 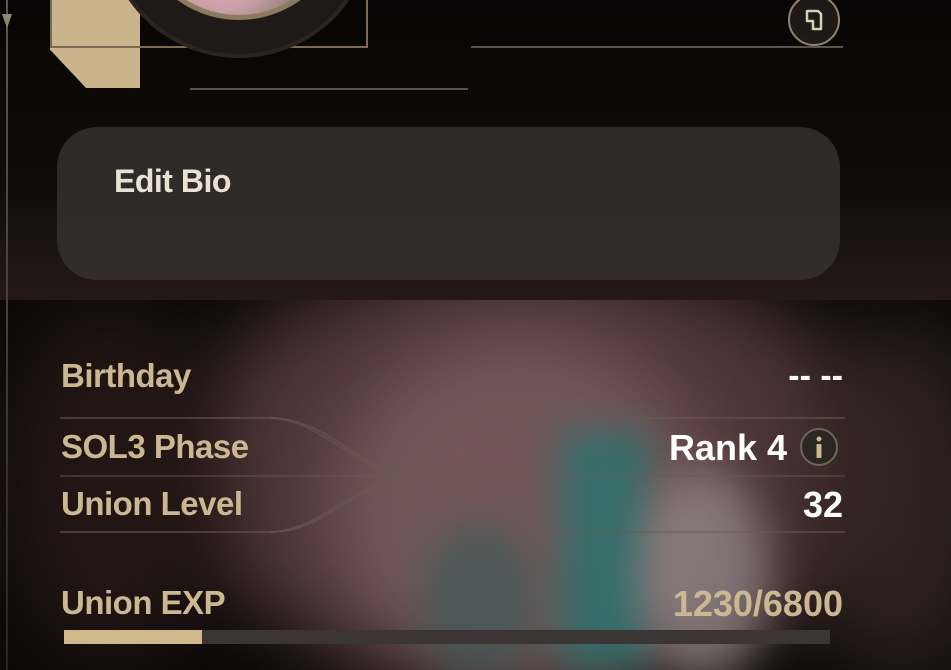 What do you see at coordinates (155, 446) in the screenshot?
I see `sol3-phase-label: SOL3 Phase` at bounding box center [155, 446].